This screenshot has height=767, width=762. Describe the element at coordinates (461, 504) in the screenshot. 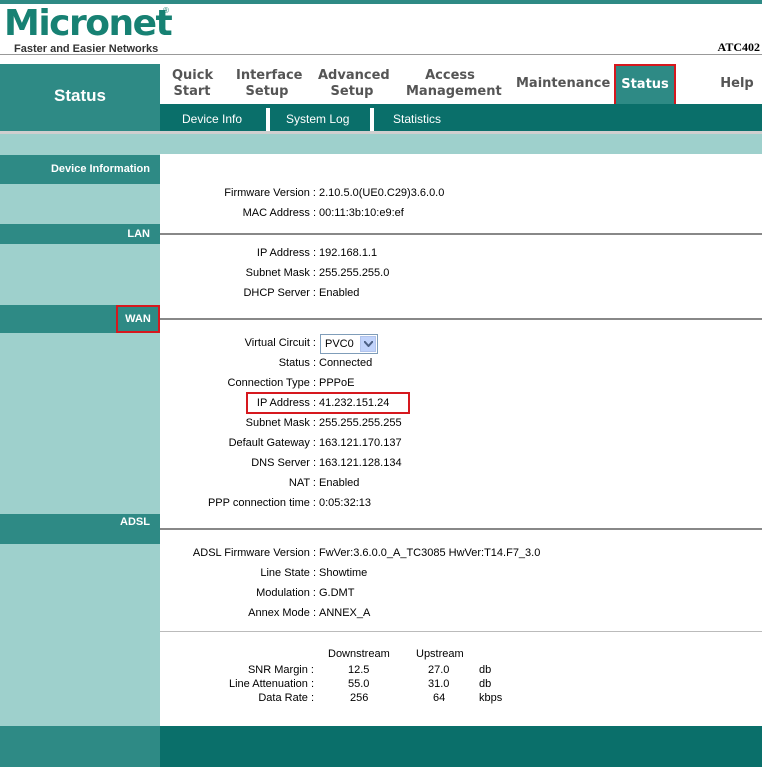

I see `ppp-time-row: PPP connection time : 0:05:32:13` at that location.